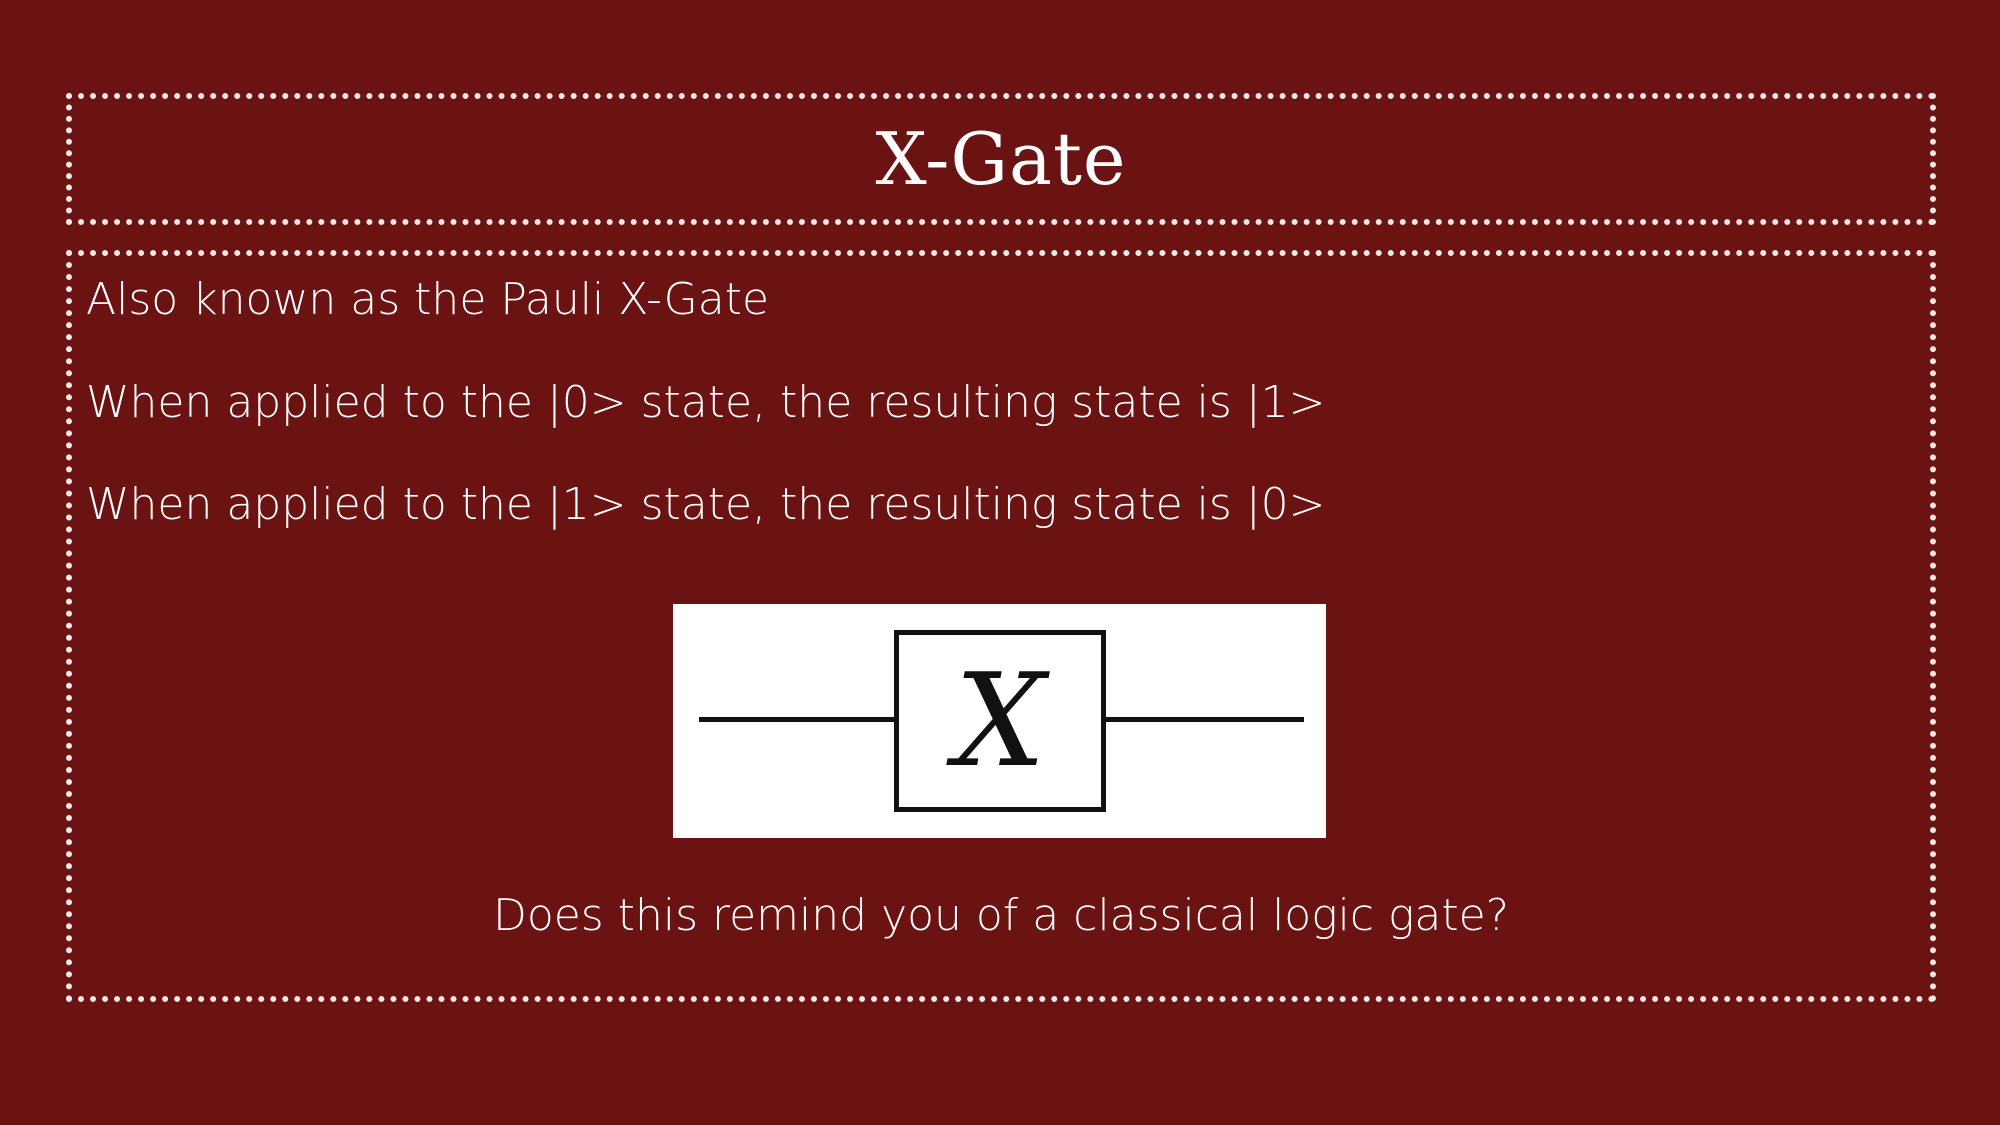  I want to click on output-wire, so click(1204, 719).